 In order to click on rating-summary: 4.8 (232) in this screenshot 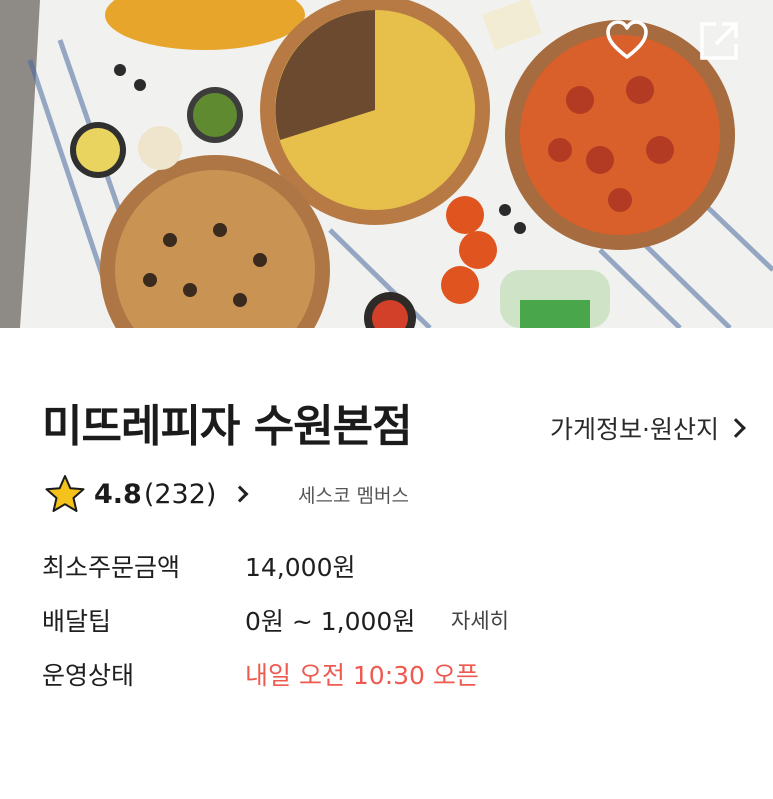, I will do `click(146, 494)`.